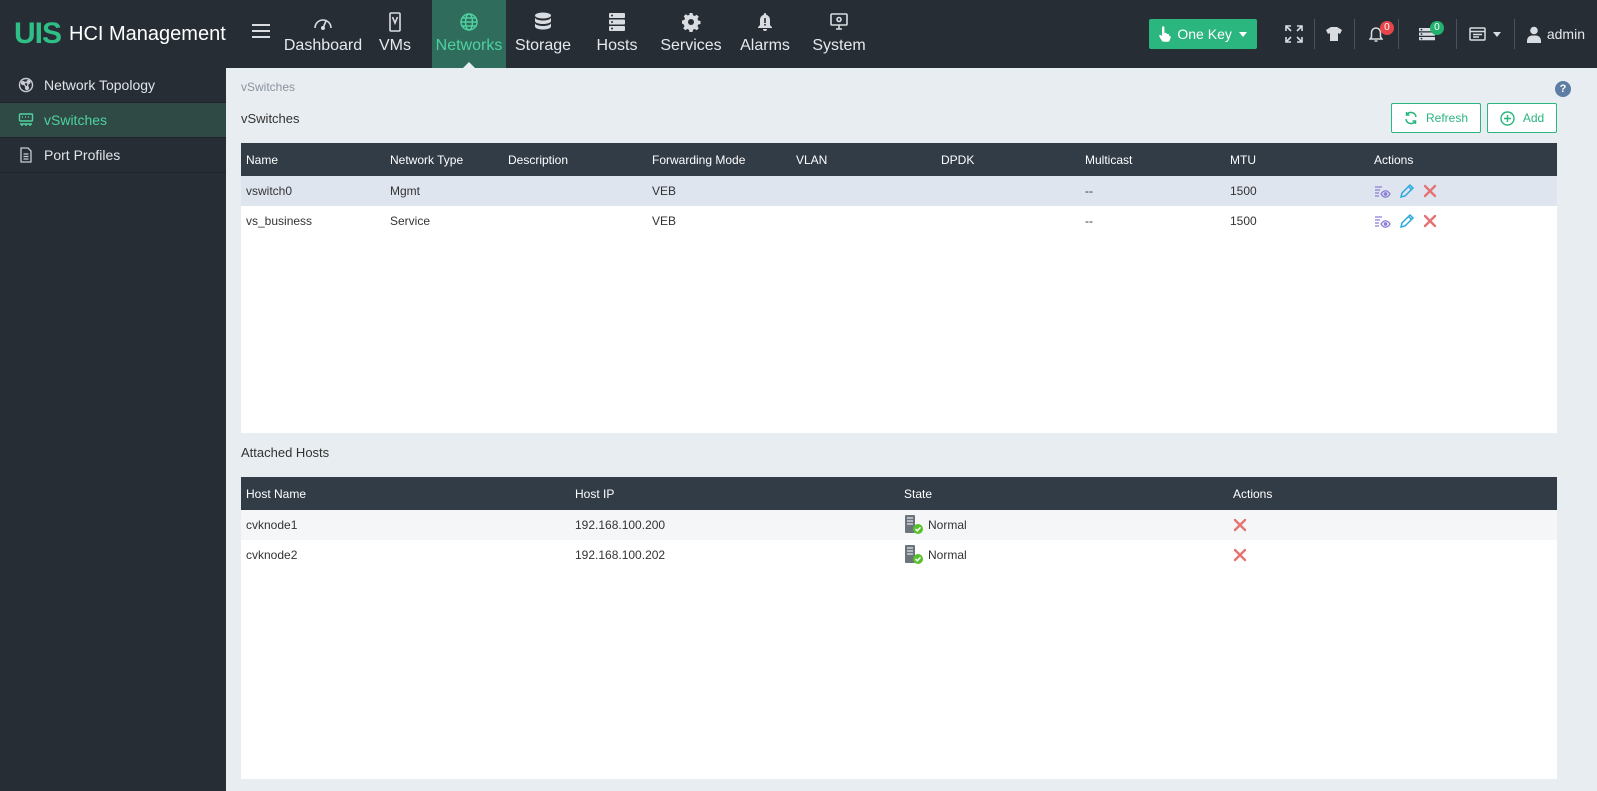 The width and height of the screenshot is (1597, 791). What do you see at coordinates (269, 191) in the screenshot?
I see `vswitch-name: vswitch0` at bounding box center [269, 191].